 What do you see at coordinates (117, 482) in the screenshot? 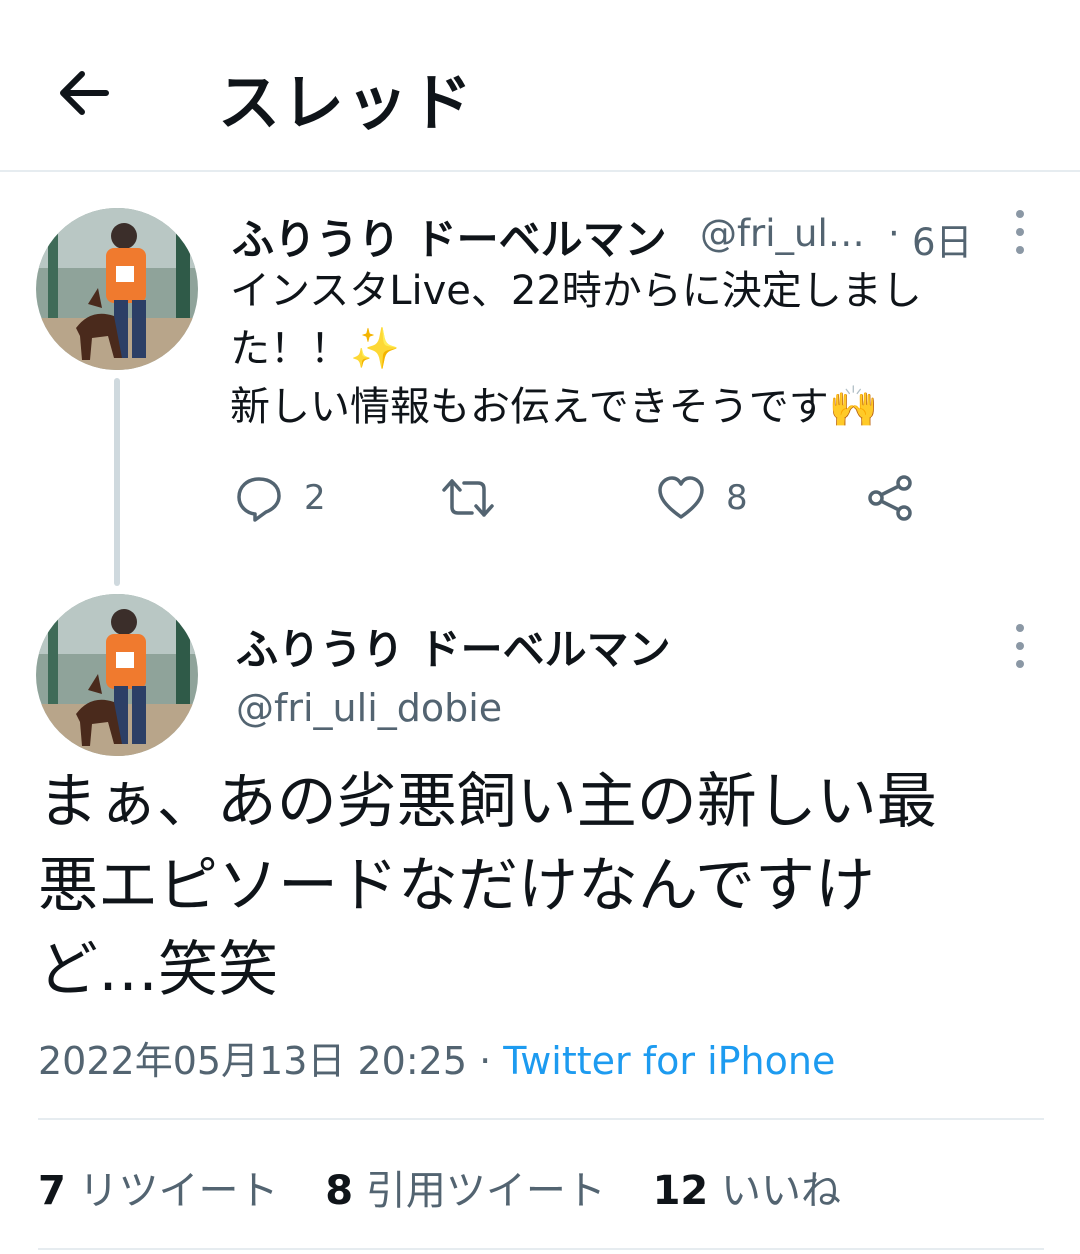
I see `thread-connector` at bounding box center [117, 482].